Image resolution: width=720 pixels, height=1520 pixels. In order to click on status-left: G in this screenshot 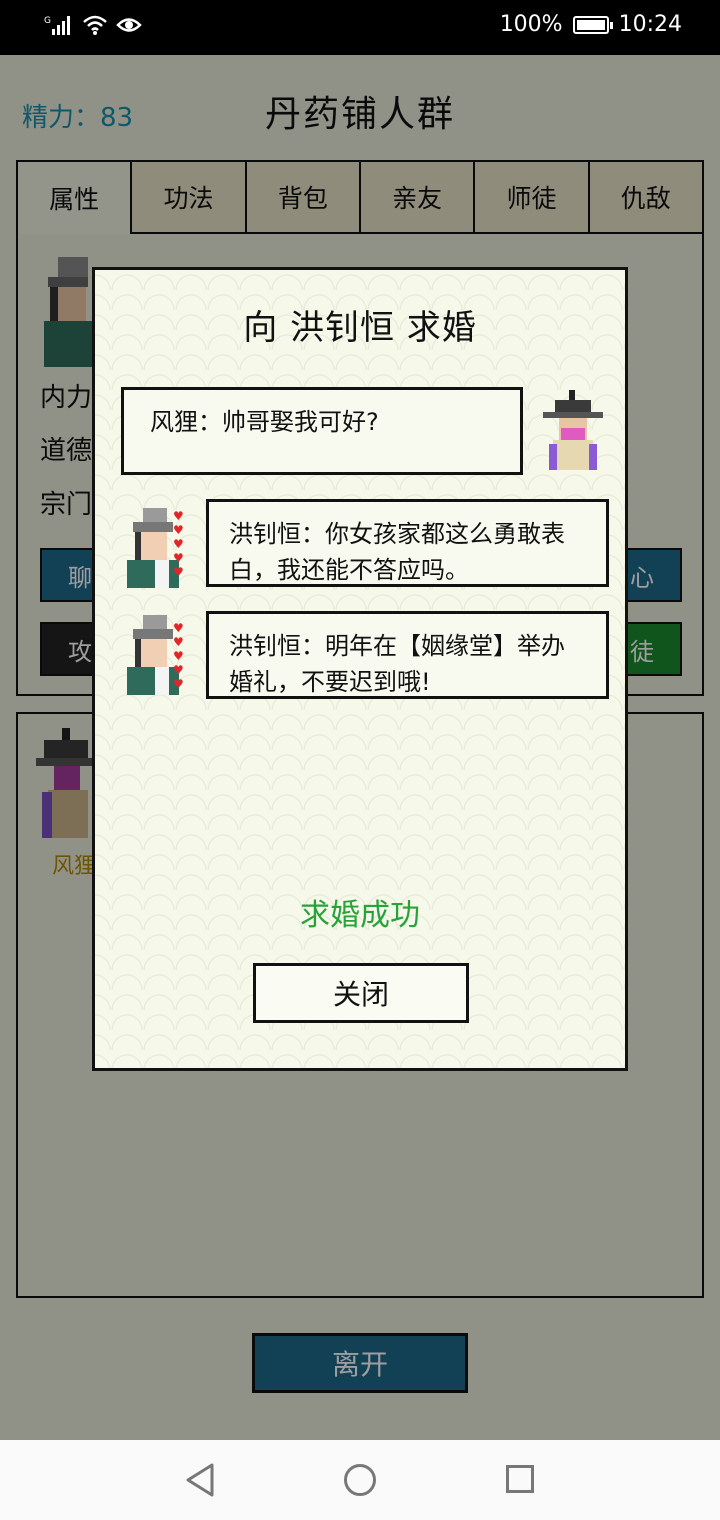, I will do `click(93, 25)`.